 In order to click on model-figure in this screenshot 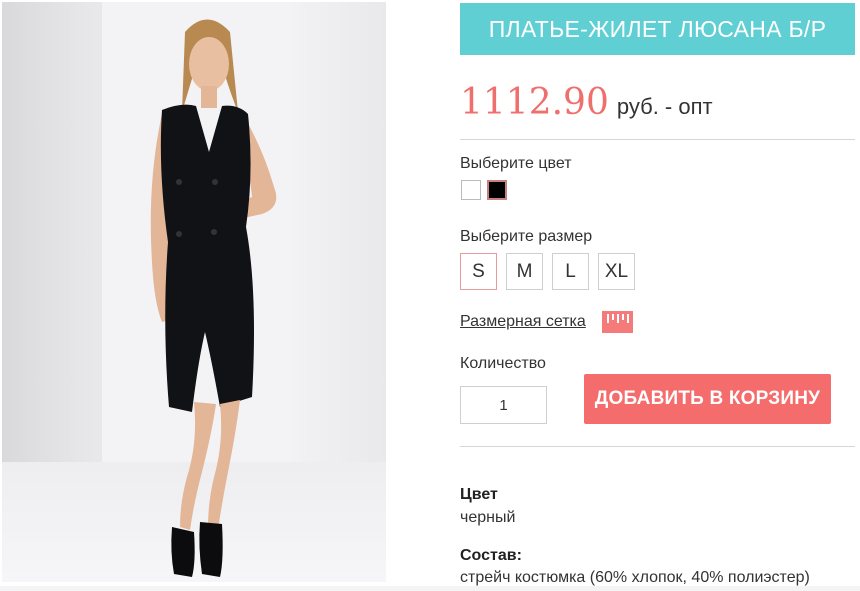, I will do `click(213, 298)`.